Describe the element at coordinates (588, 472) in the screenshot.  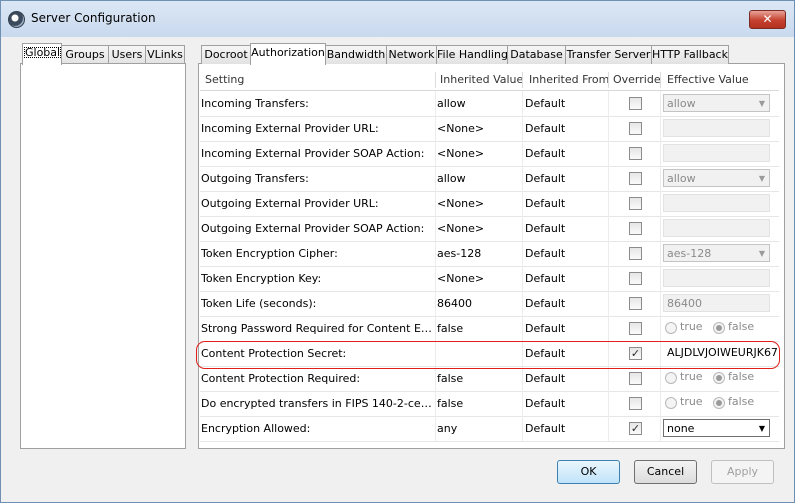
I see `ok-button: OK` at that location.